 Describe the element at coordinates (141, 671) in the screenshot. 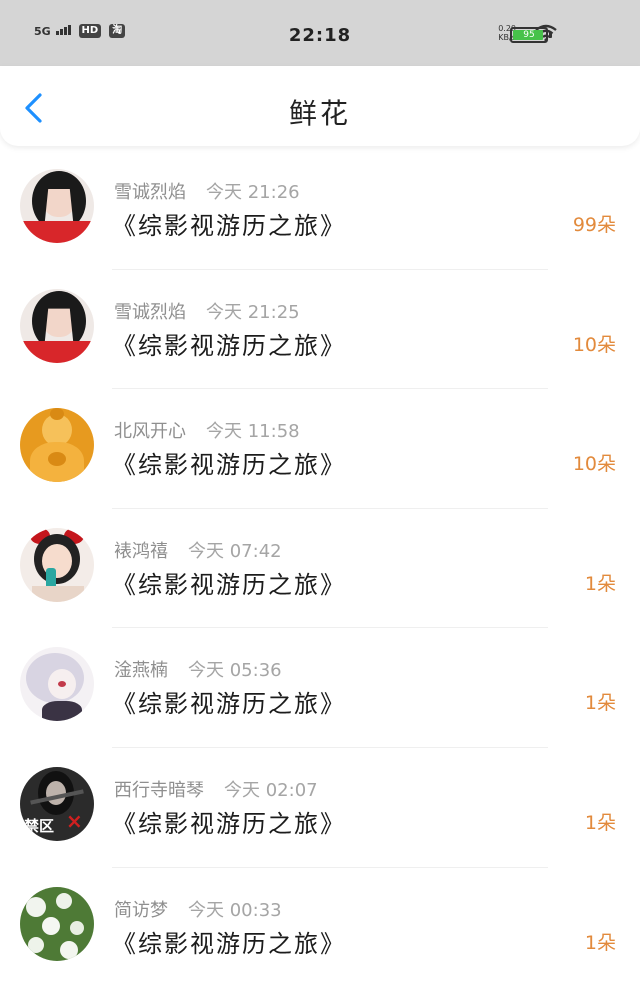

I see `sender-name: 淦燕楠` at that location.